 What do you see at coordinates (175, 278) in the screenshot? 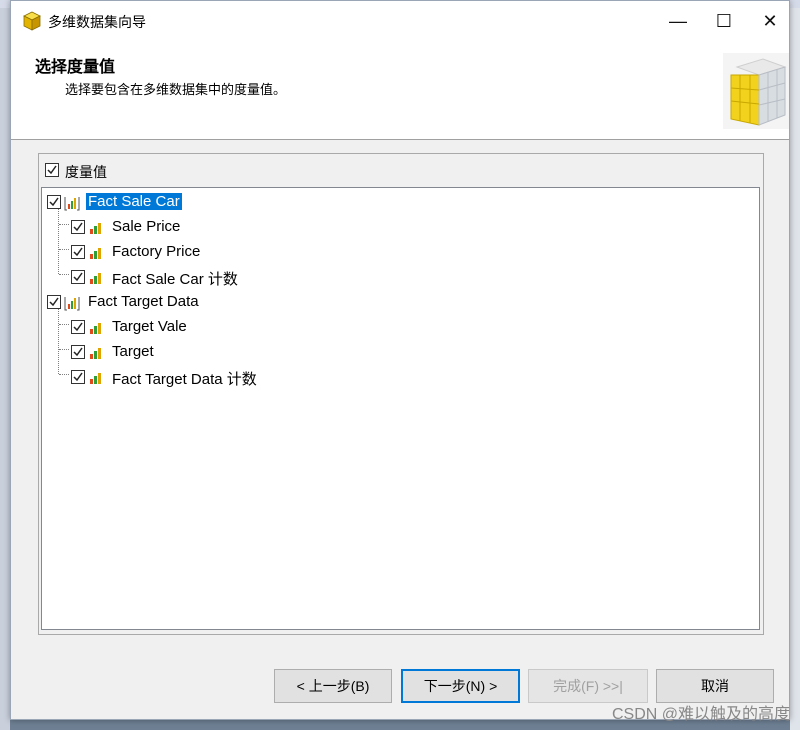
I see `measure-label: Fact Sale Car 计数` at bounding box center [175, 278].